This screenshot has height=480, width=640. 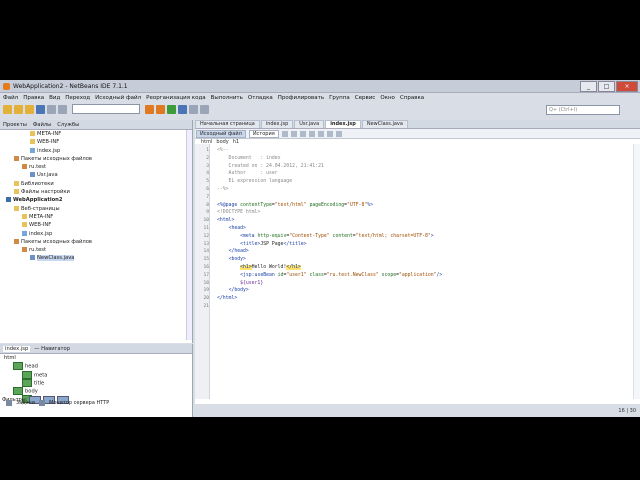 What do you see at coordinates (260, 98) in the screenshot?
I see `menu-item: Отладка` at bounding box center [260, 98].